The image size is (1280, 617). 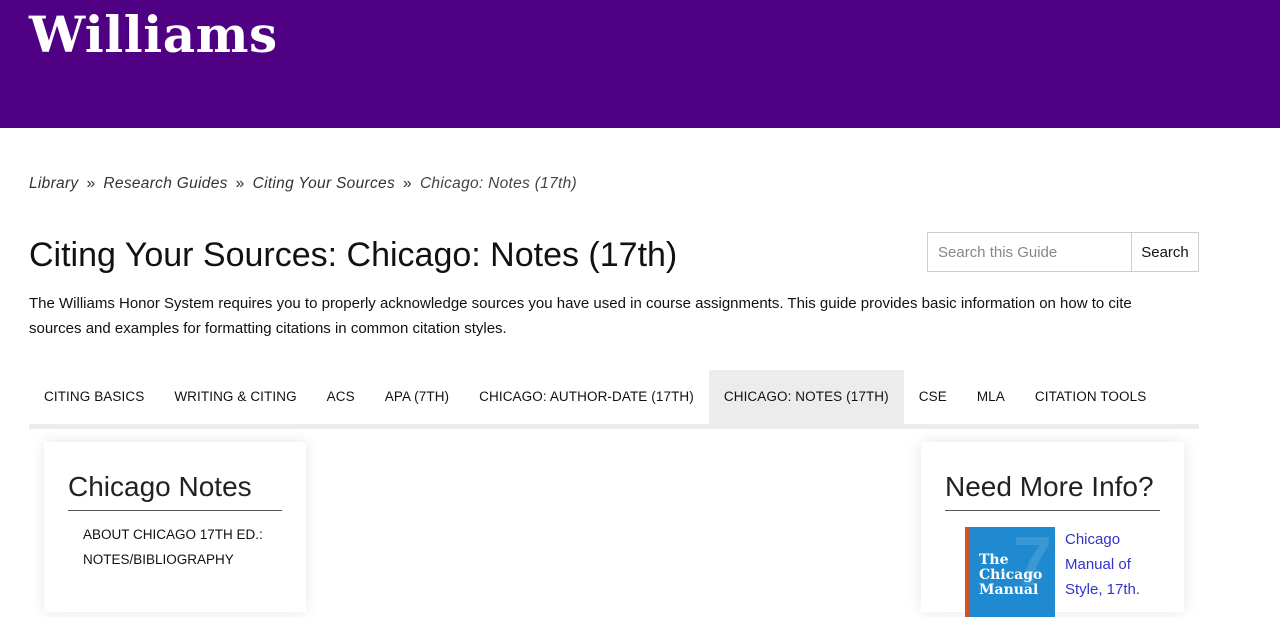 What do you see at coordinates (153, 35) in the screenshot?
I see `williams-logo: Williams` at bounding box center [153, 35].